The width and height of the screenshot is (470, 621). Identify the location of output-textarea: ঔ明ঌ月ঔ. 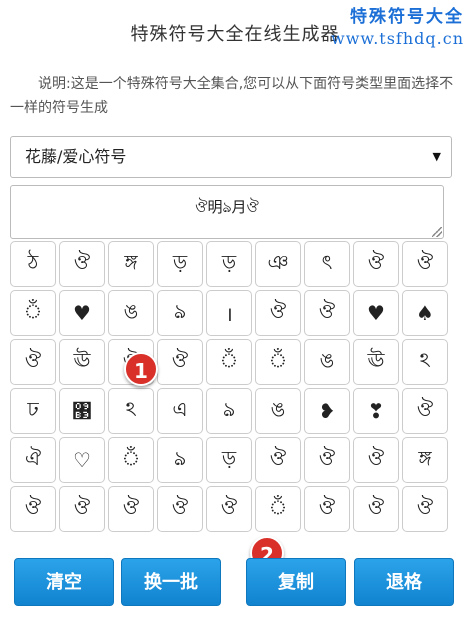
(227, 212).